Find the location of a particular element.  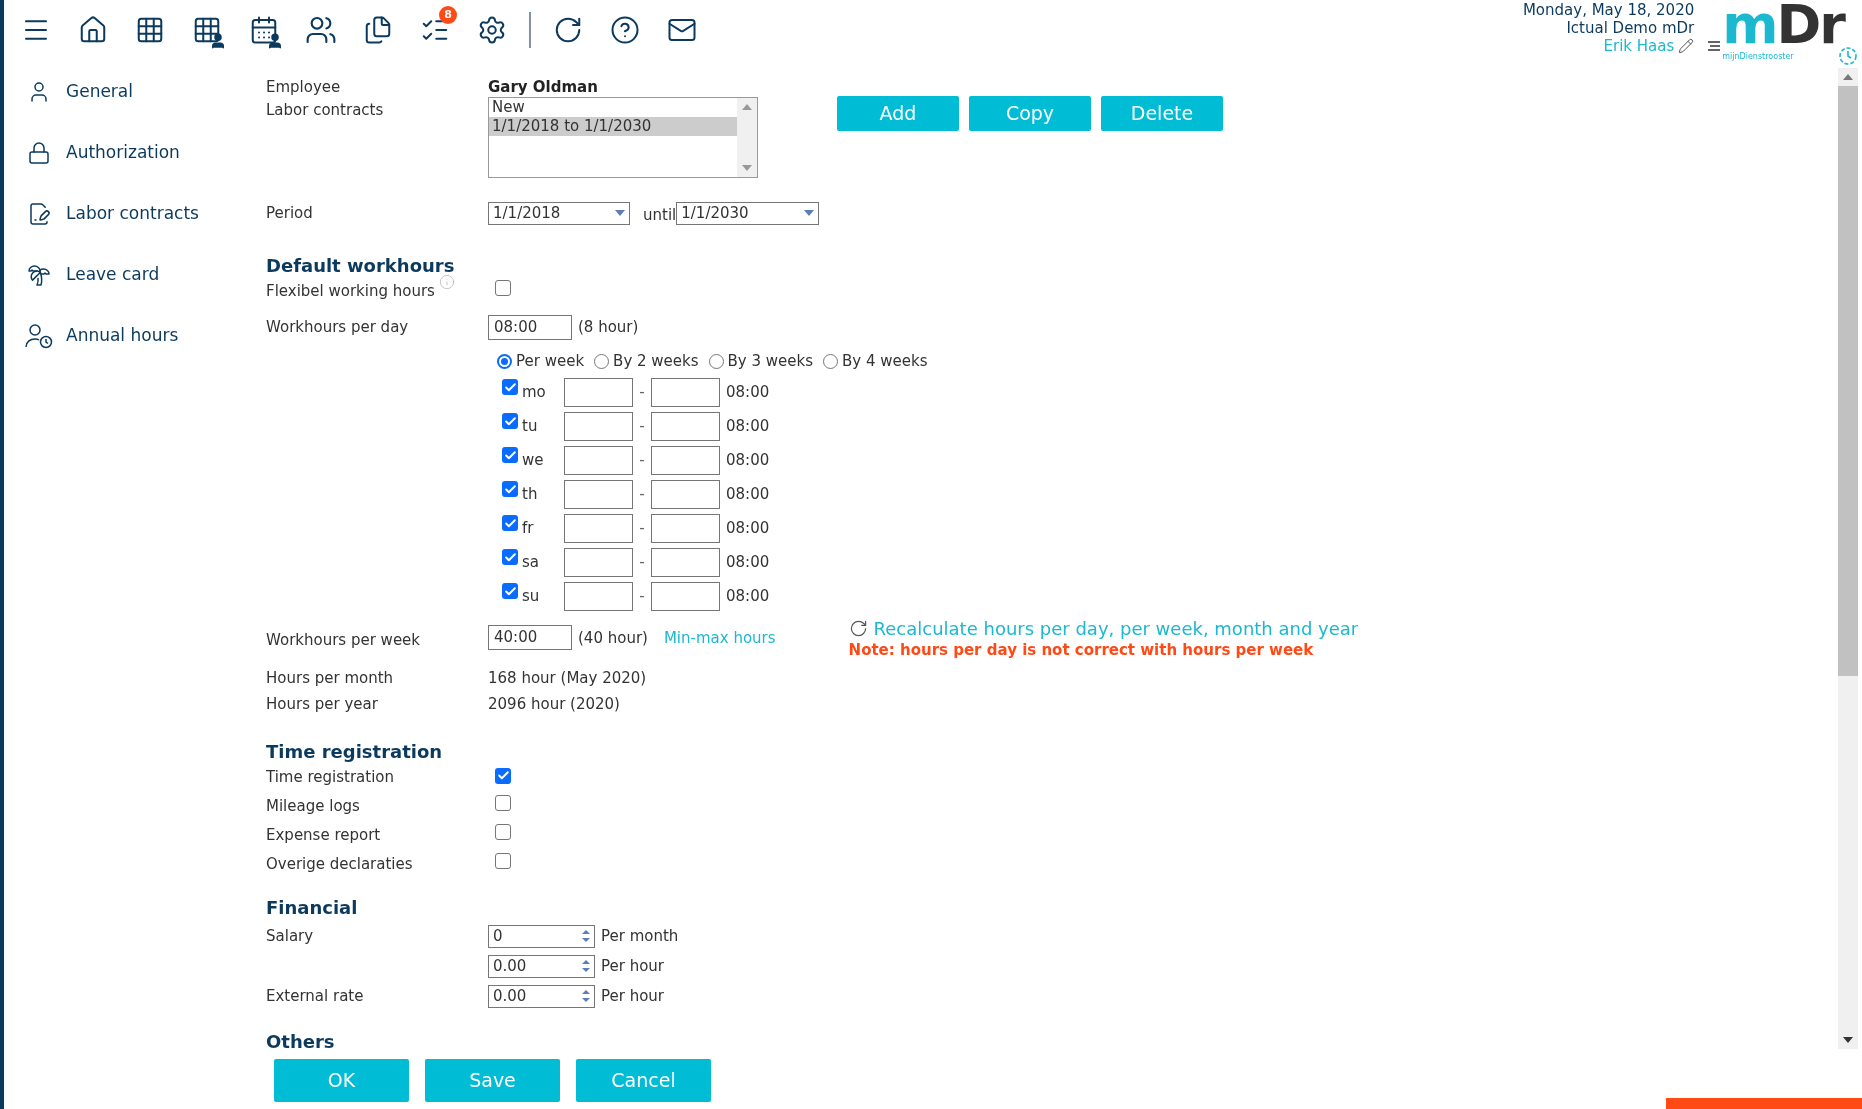

section-heading: Financial is located at coordinates (312, 907).